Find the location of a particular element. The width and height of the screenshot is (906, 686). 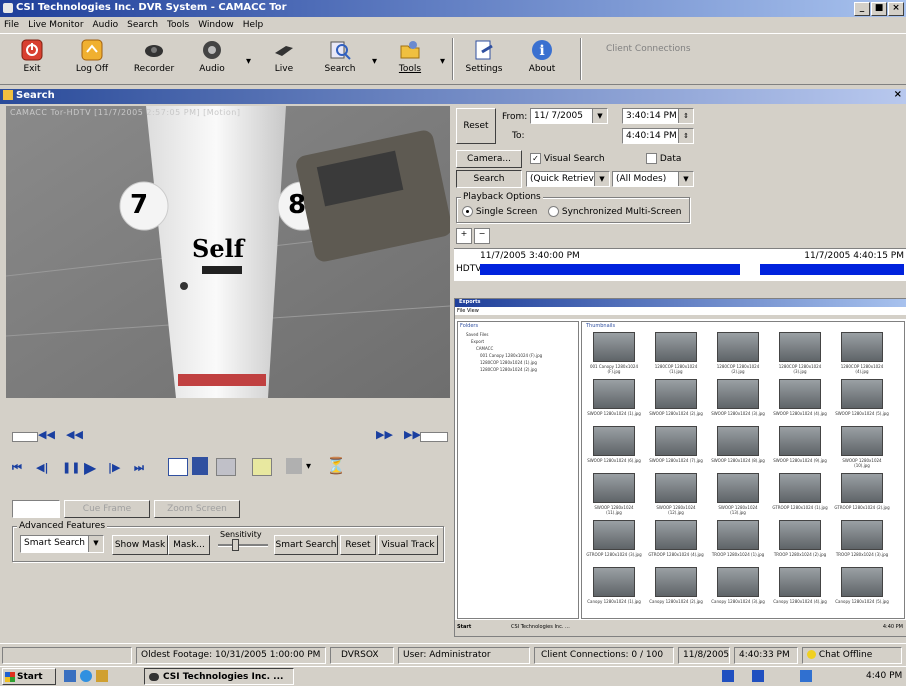

search-window-titlebar: Search × is located at coordinates (453, 96).